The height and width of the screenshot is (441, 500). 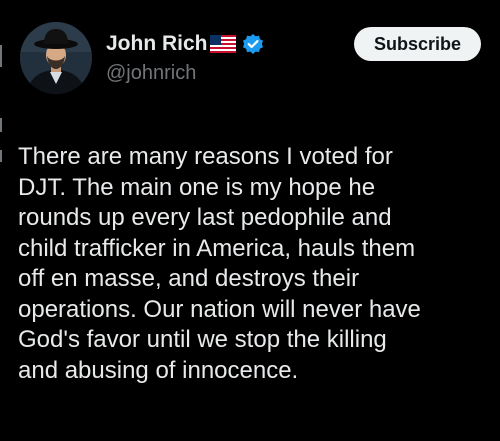 I want to click on avatar, so click(x=56, y=58).